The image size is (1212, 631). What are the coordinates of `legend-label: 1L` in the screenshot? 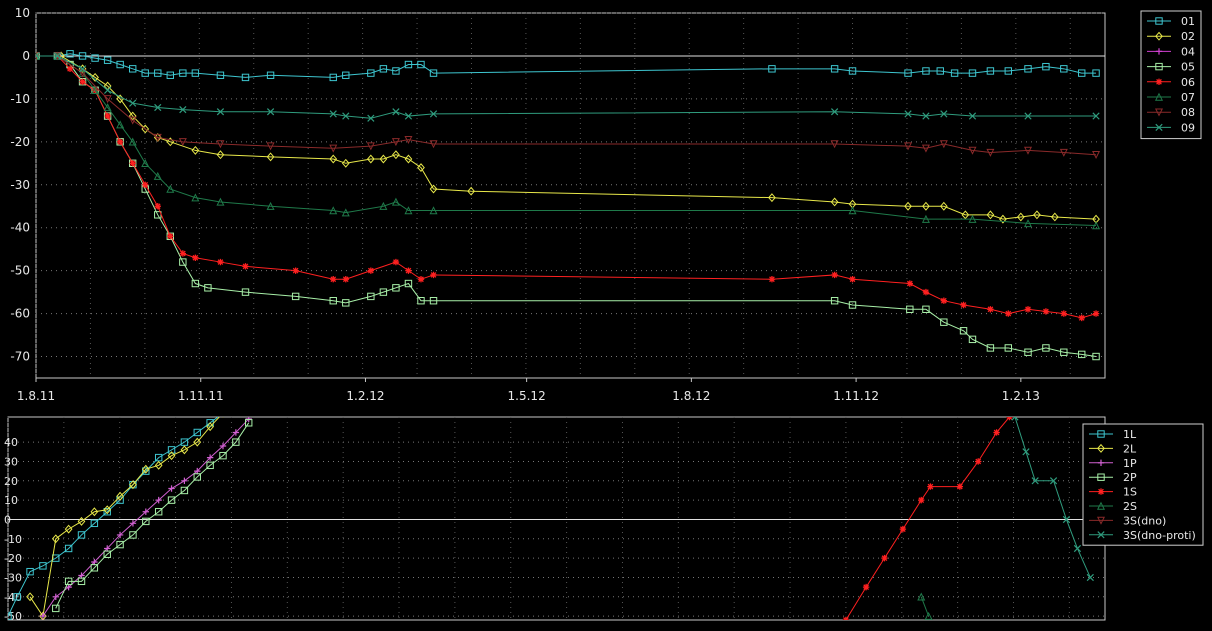 It's located at (1130, 434).